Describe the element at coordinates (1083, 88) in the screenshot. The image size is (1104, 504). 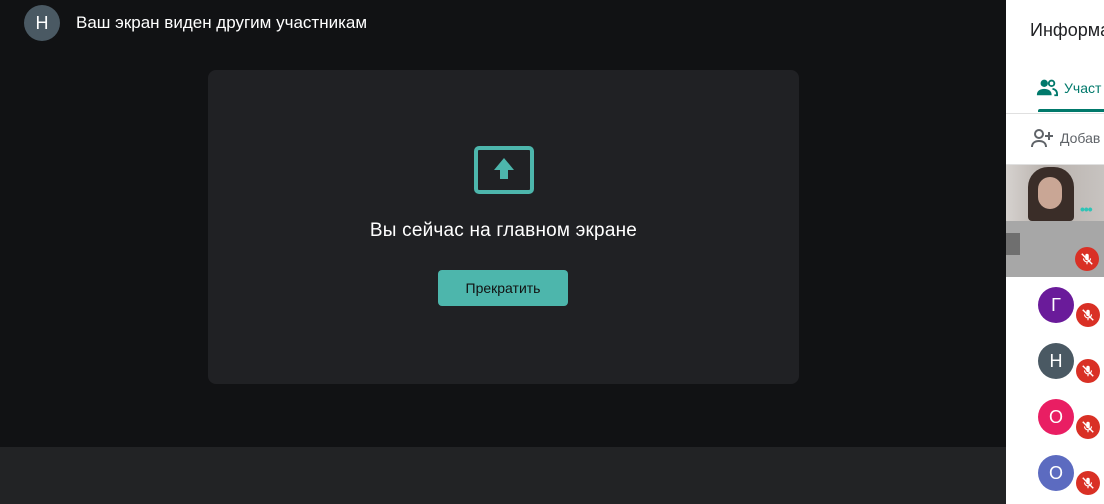
I see `tab-participants-label: Участ` at that location.